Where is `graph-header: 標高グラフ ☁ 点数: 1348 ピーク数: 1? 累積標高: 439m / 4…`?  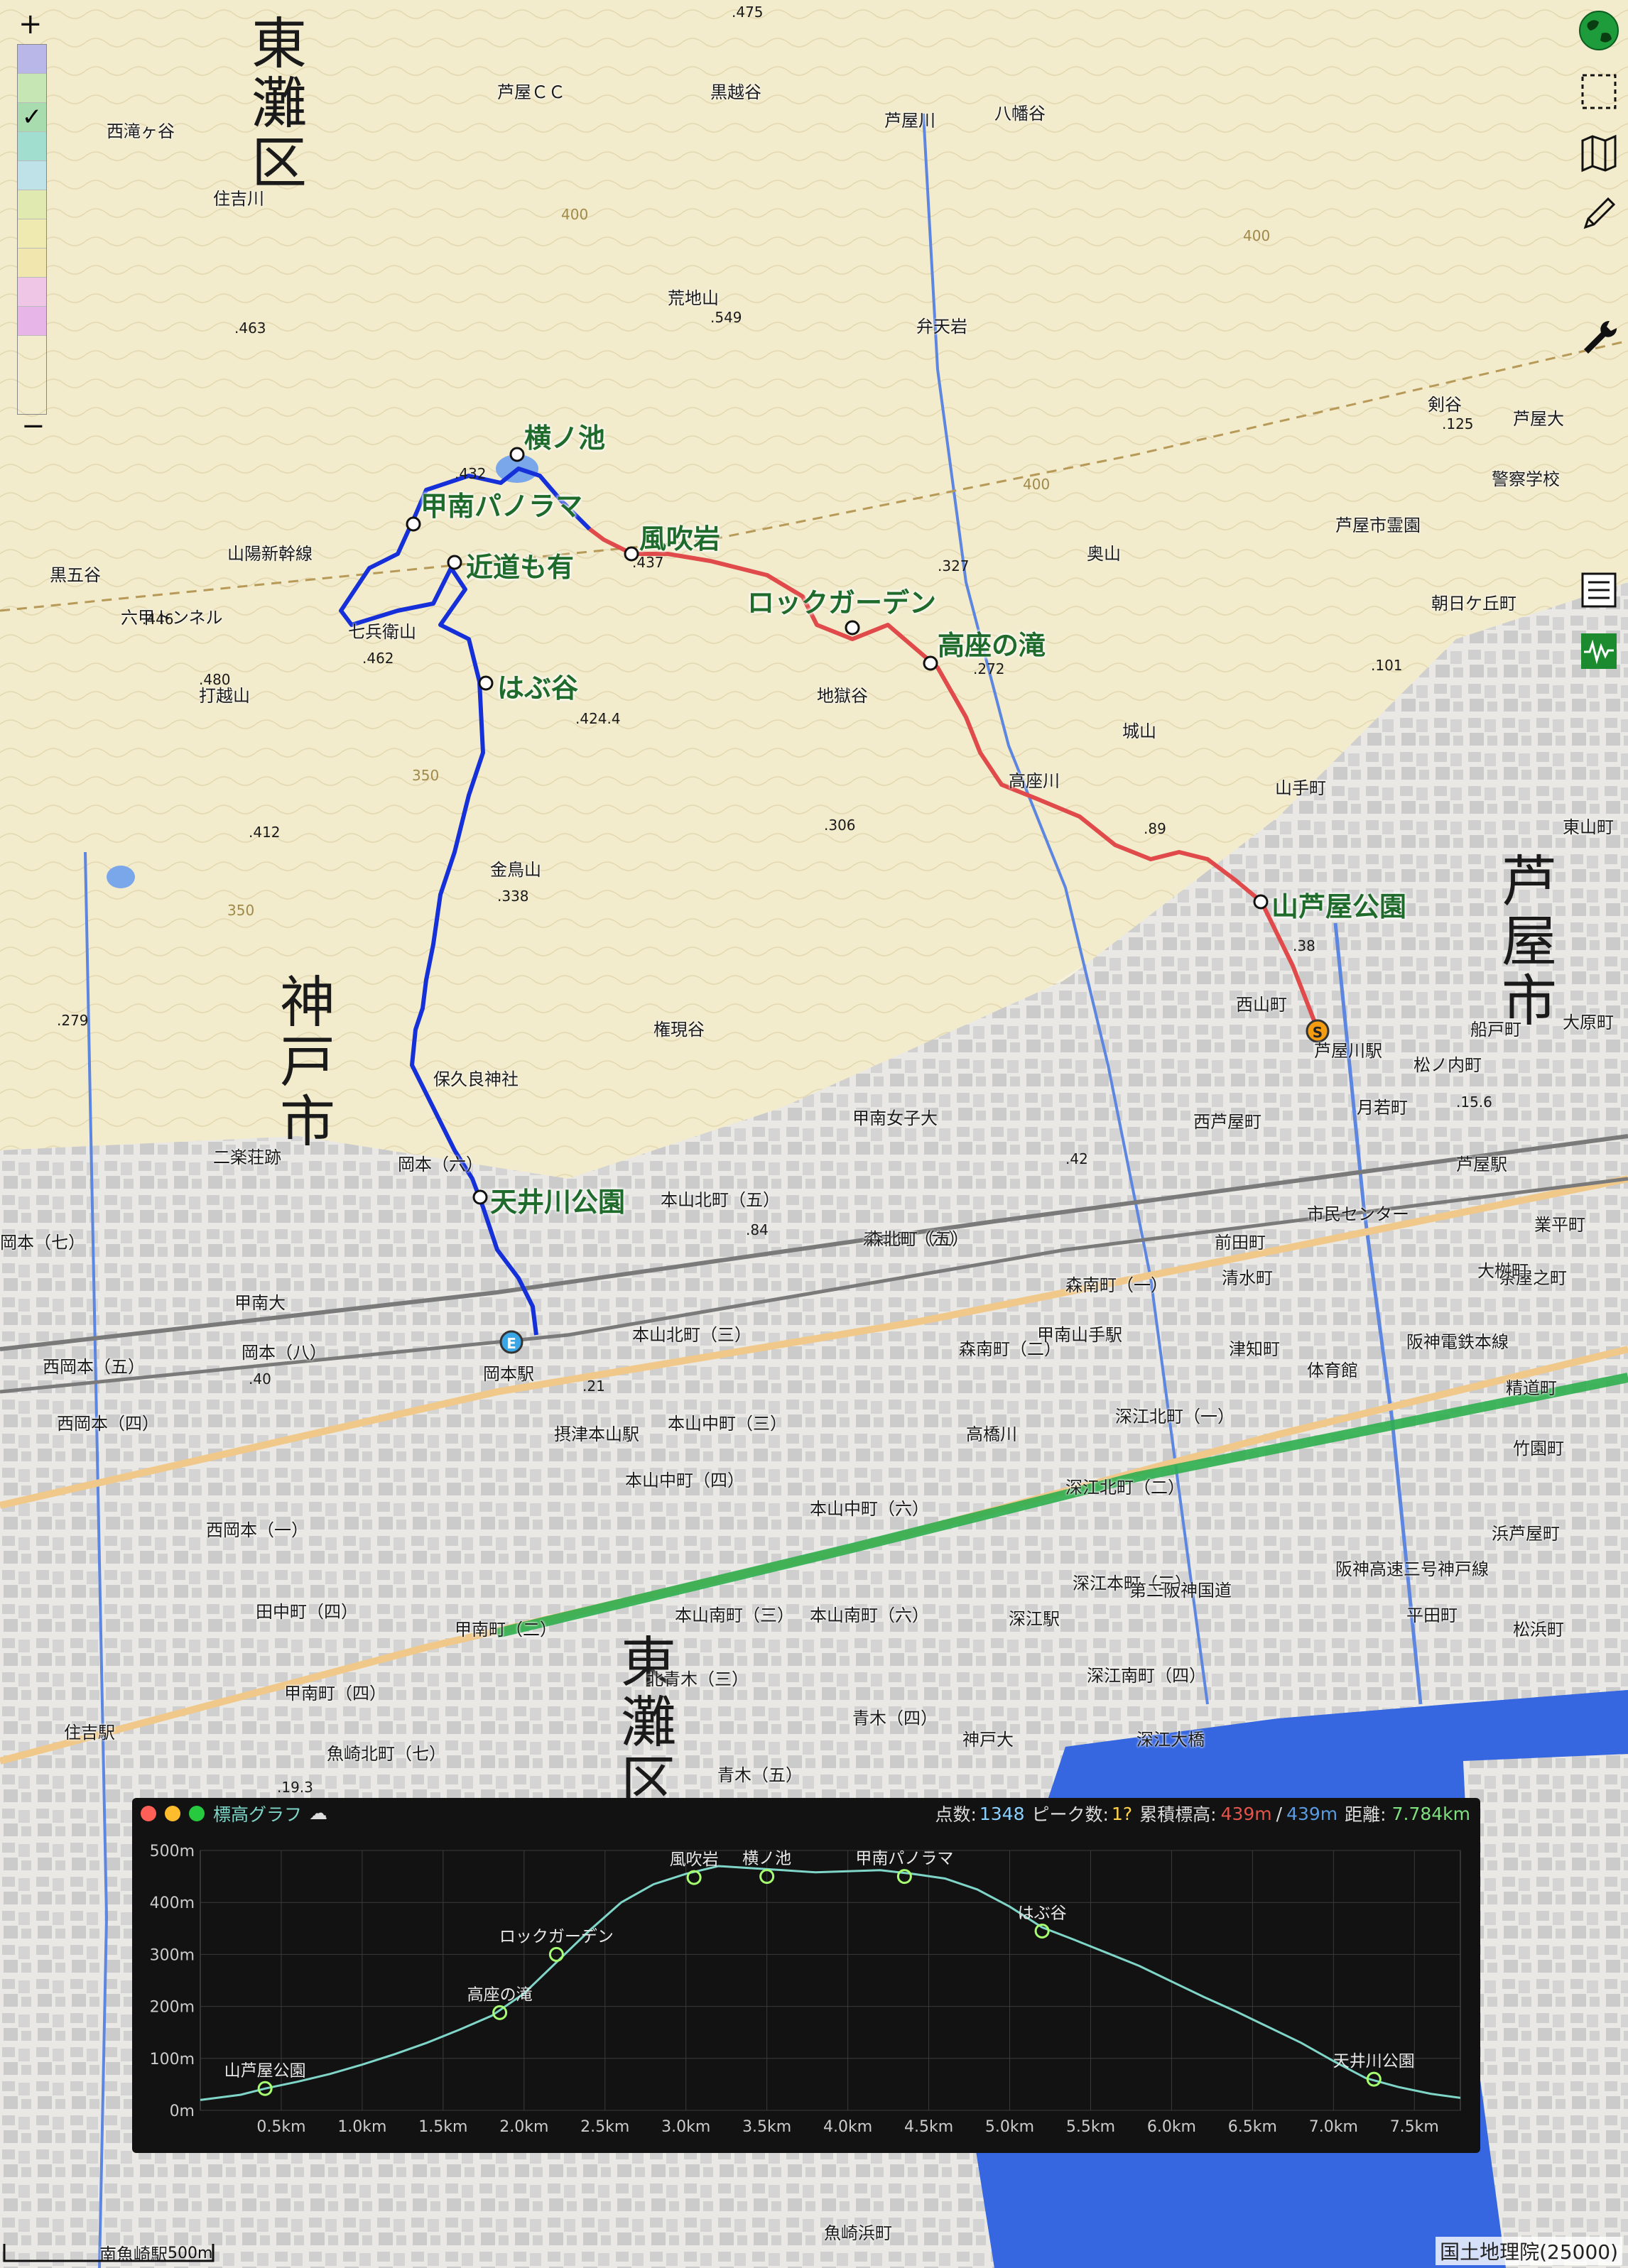
graph-header: 標高グラフ ☁ 点数: 1348 ピーク数: 1? 累積標高: 439m / 4… is located at coordinates (806, 1813).